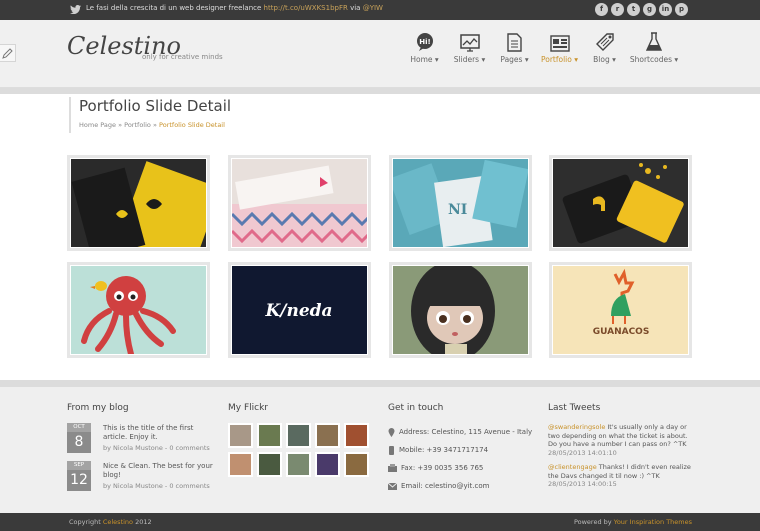  Describe the element at coordinates (621, 332) in the screenshot. I see `guanacos-logo-text: GUANACOS` at that location.